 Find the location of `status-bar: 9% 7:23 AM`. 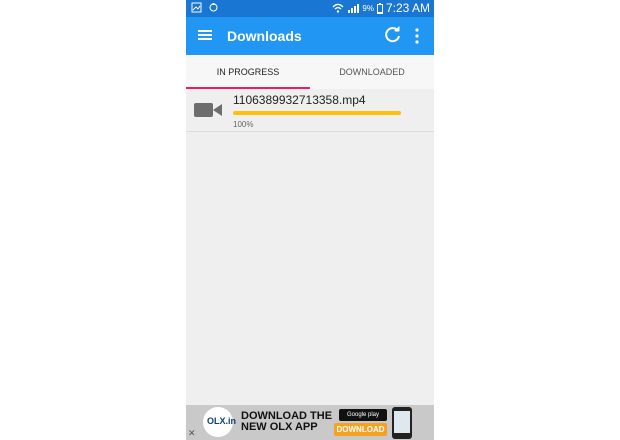

status-bar: 9% 7:23 AM is located at coordinates (310, 8).